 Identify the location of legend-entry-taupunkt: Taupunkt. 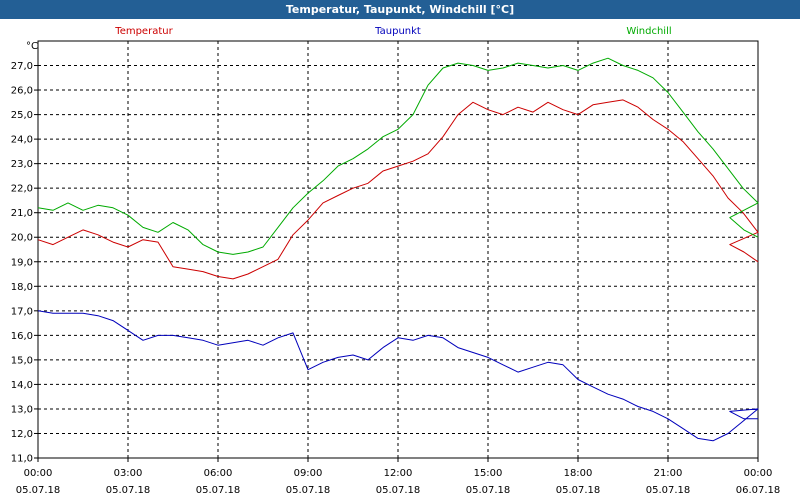
(397, 31).